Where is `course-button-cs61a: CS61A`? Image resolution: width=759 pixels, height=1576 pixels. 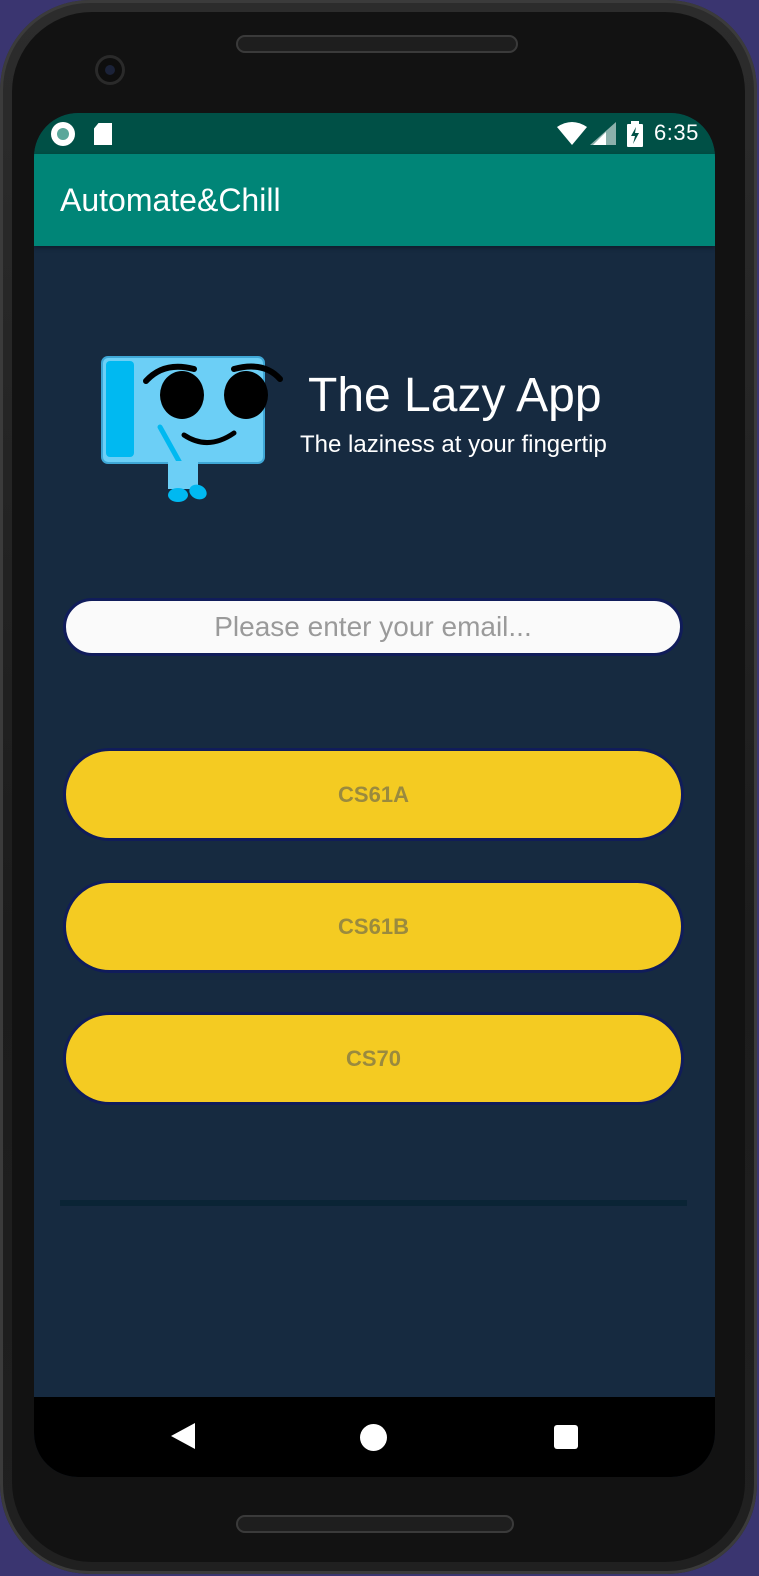
course-button-cs61a: CS61A is located at coordinates (373, 794).